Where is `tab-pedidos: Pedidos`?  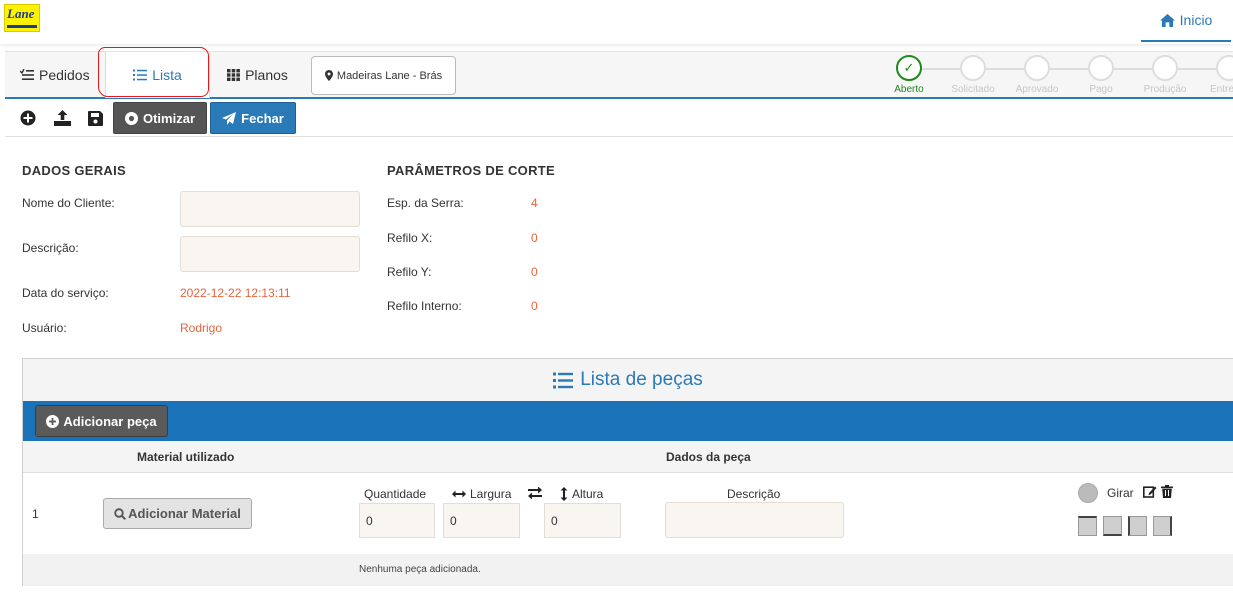
tab-pedidos: Pedidos is located at coordinates (57, 75).